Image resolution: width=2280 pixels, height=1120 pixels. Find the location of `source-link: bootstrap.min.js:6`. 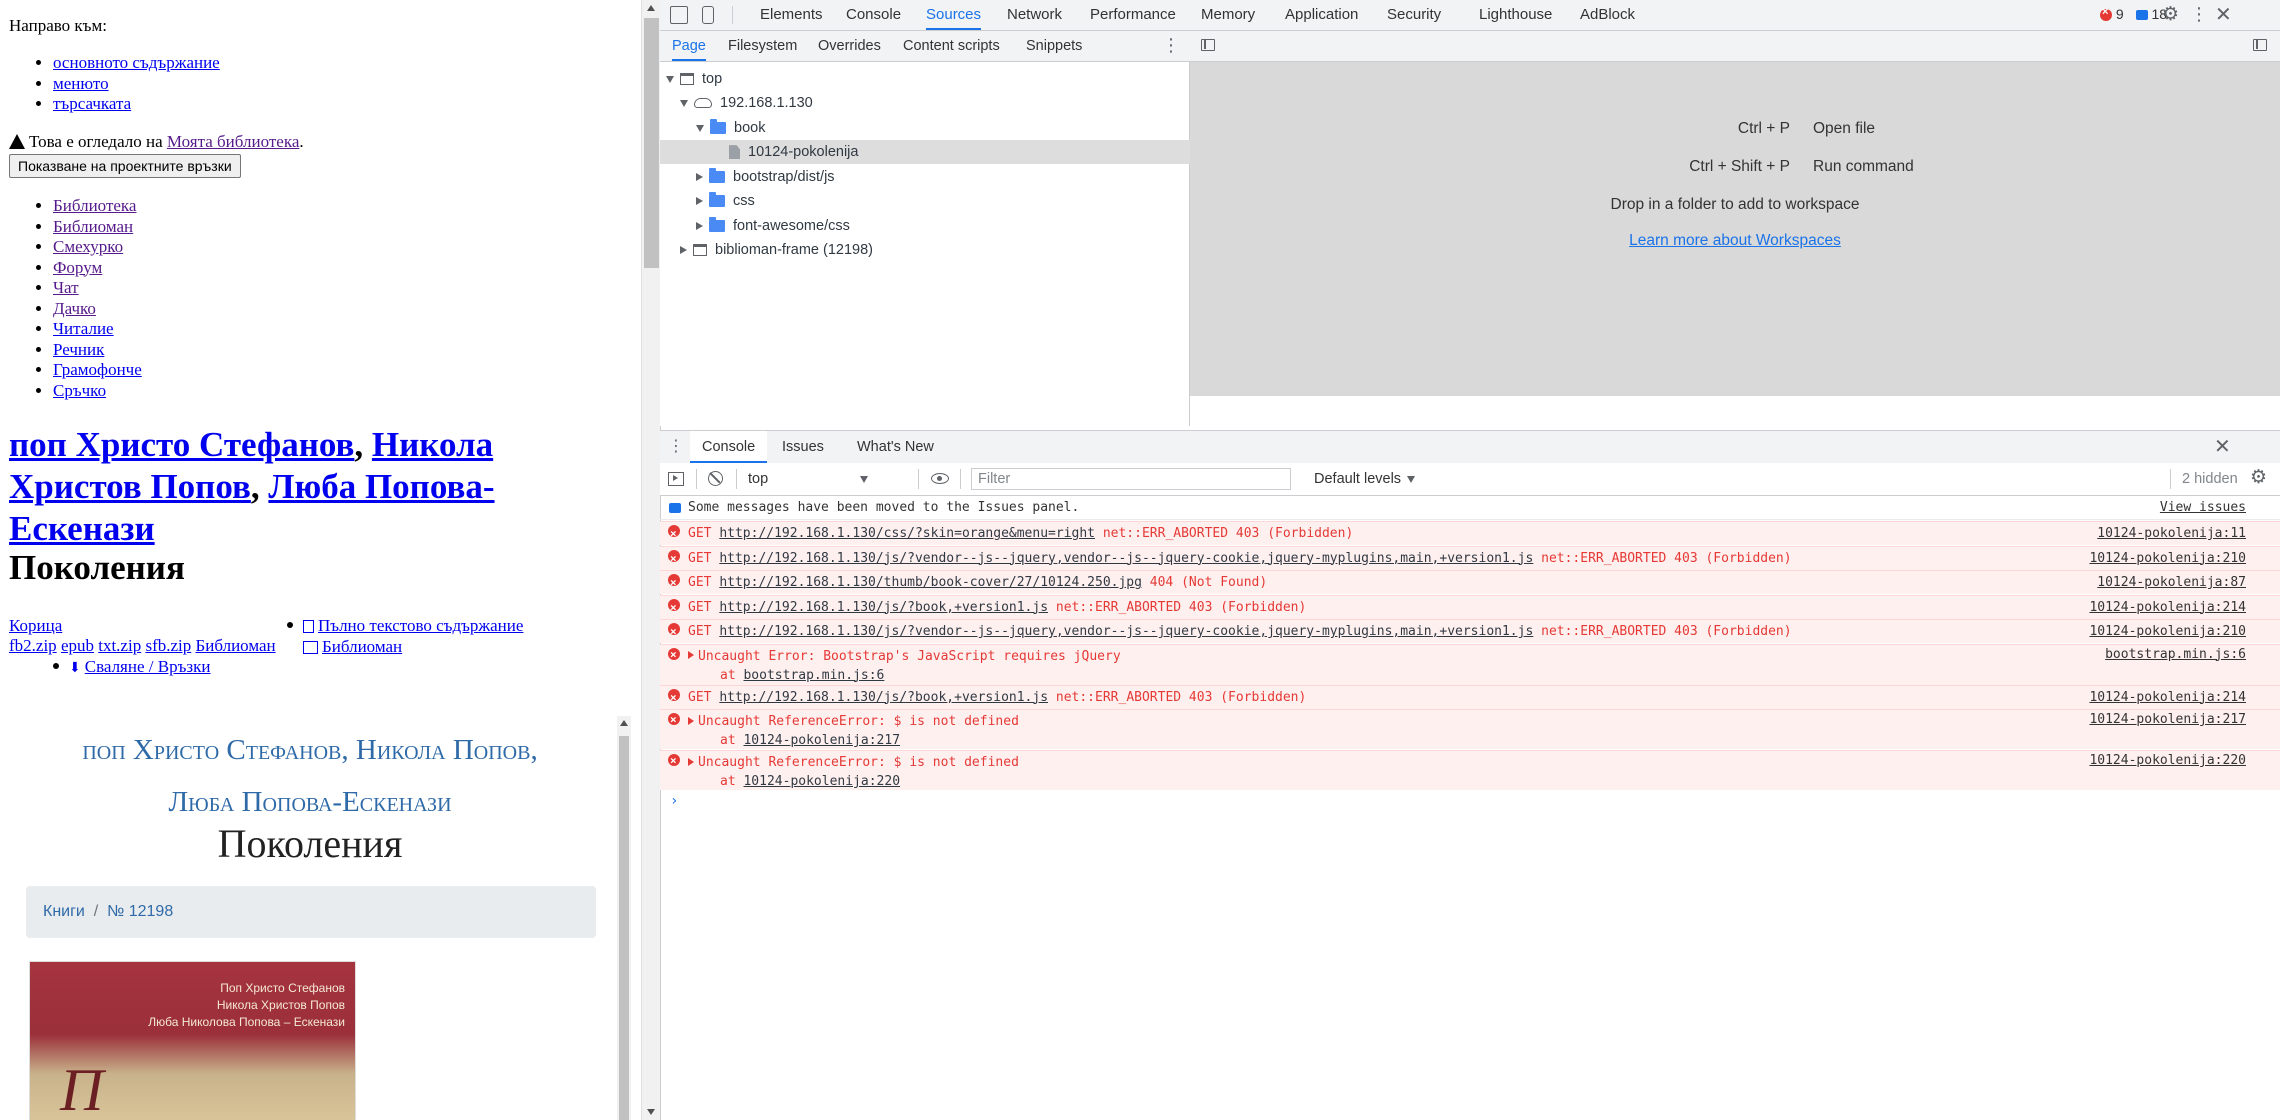

source-link: bootstrap.min.js:6 is located at coordinates (2175, 654).